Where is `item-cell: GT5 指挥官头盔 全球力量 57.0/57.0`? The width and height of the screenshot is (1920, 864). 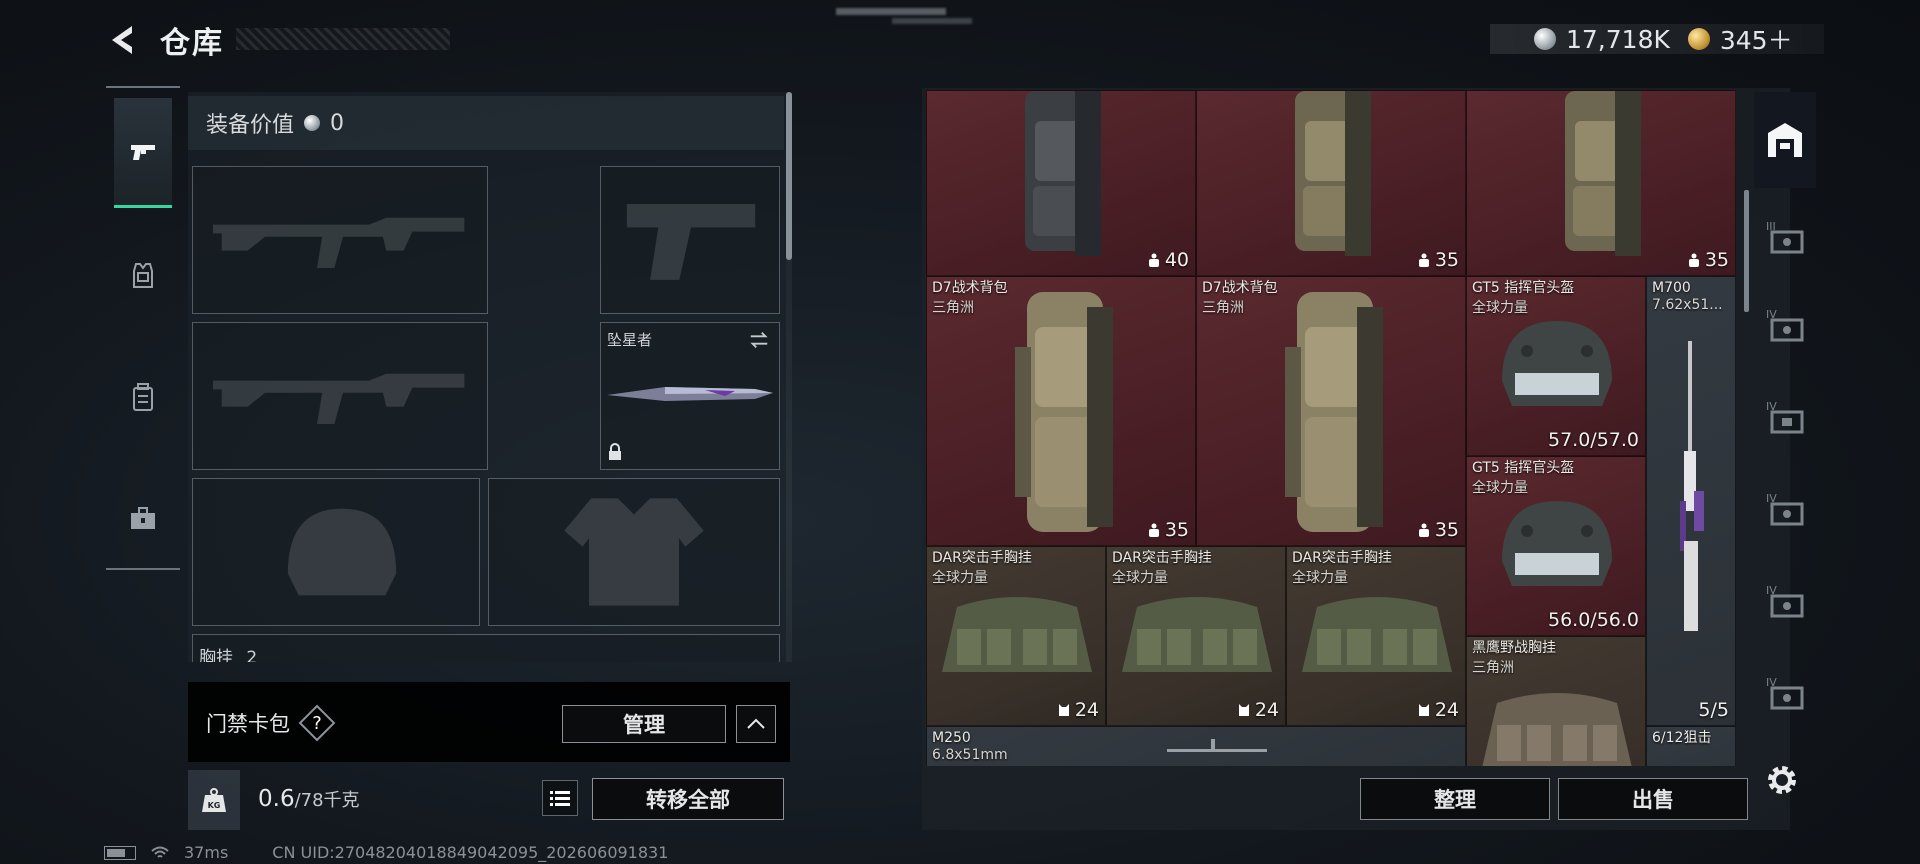 item-cell: GT5 指挥官头盔 全球力量 57.0/57.0 is located at coordinates (1556, 366).